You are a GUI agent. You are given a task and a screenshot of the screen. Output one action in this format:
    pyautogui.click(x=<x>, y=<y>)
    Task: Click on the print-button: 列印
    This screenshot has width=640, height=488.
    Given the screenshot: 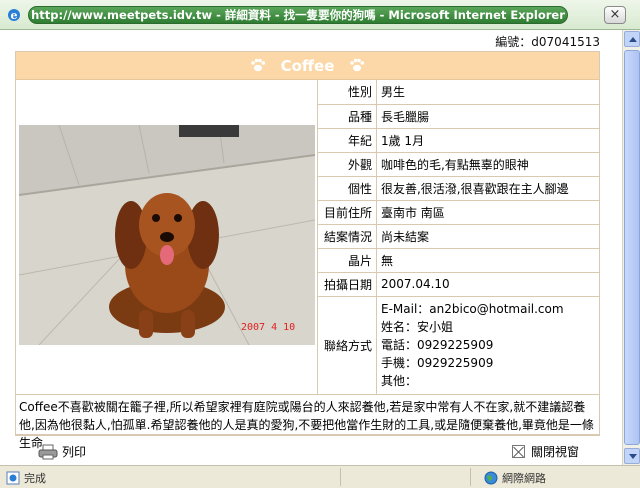 What is the action you would take?
    pyautogui.click(x=62, y=451)
    